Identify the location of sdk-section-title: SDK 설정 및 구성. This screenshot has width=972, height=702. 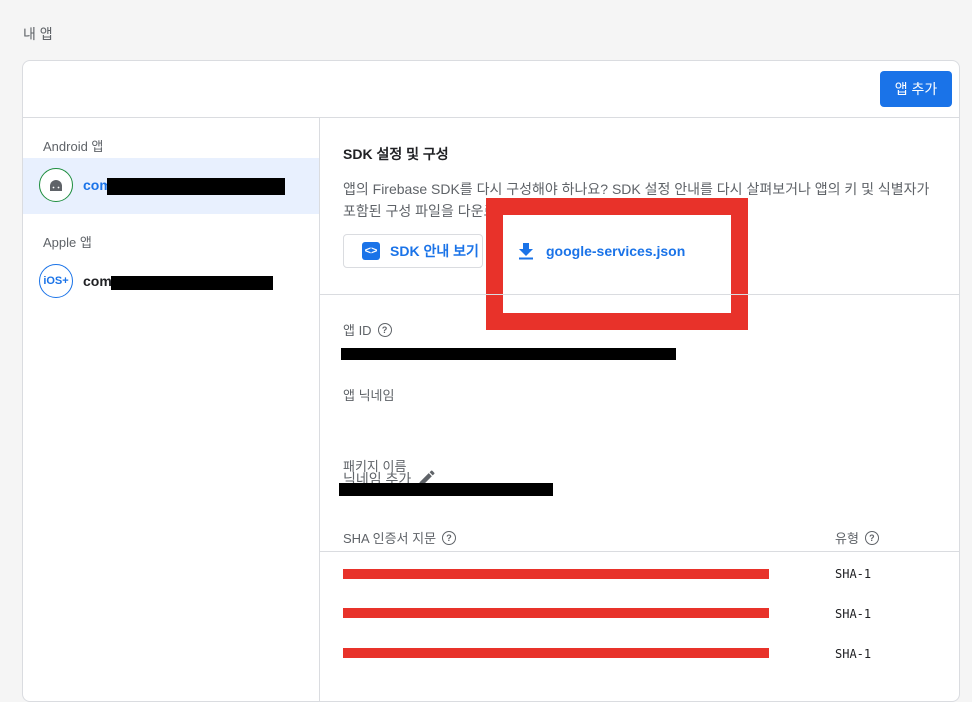
(396, 154).